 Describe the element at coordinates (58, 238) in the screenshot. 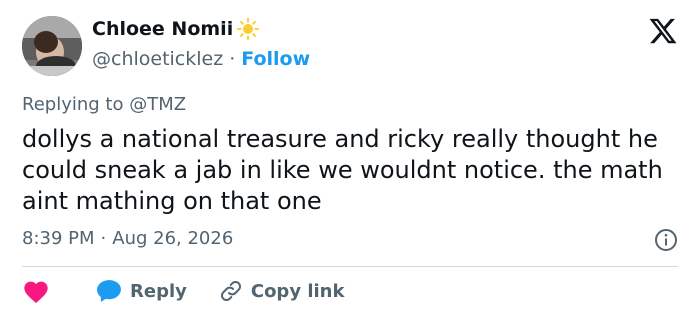

I see `tweet-time: 8:39 PM` at that location.